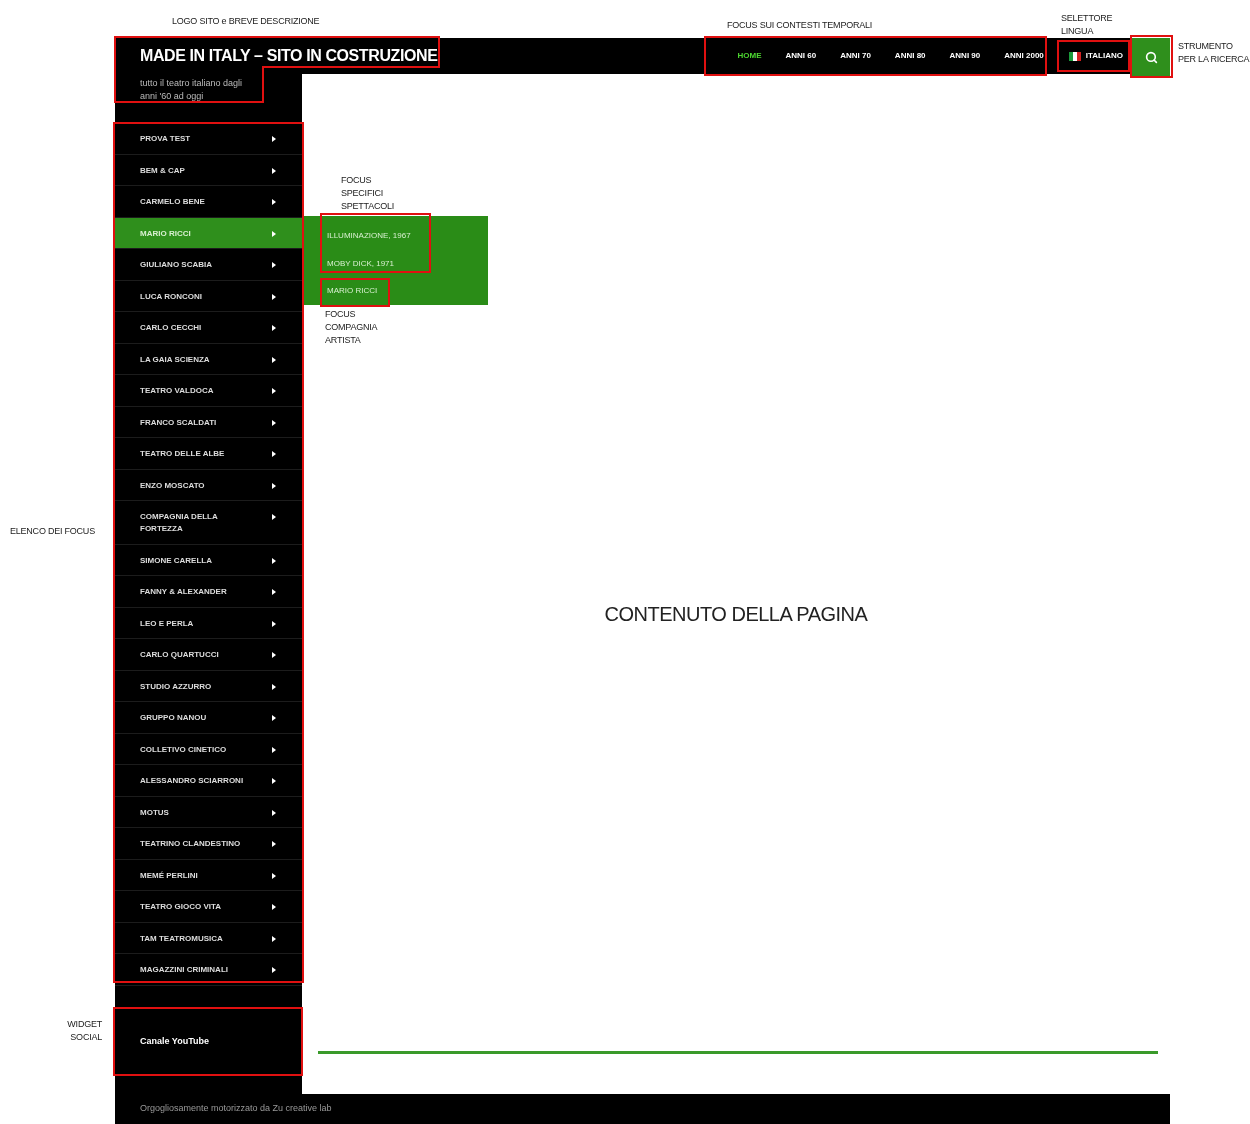 The height and width of the screenshot is (1124, 1250). What do you see at coordinates (208, 523) in the screenshot?
I see `focus-menu-item: COMPAGNIA DELLA FORTEZZA` at bounding box center [208, 523].